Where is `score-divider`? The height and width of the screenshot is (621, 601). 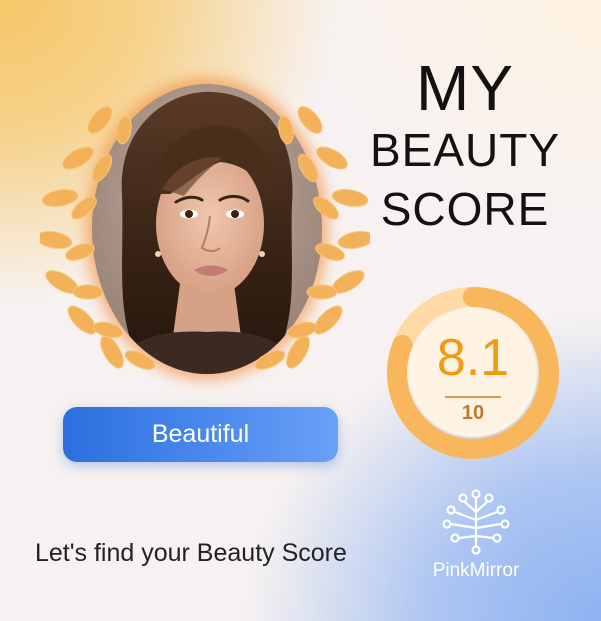
score-divider is located at coordinates (473, 397).